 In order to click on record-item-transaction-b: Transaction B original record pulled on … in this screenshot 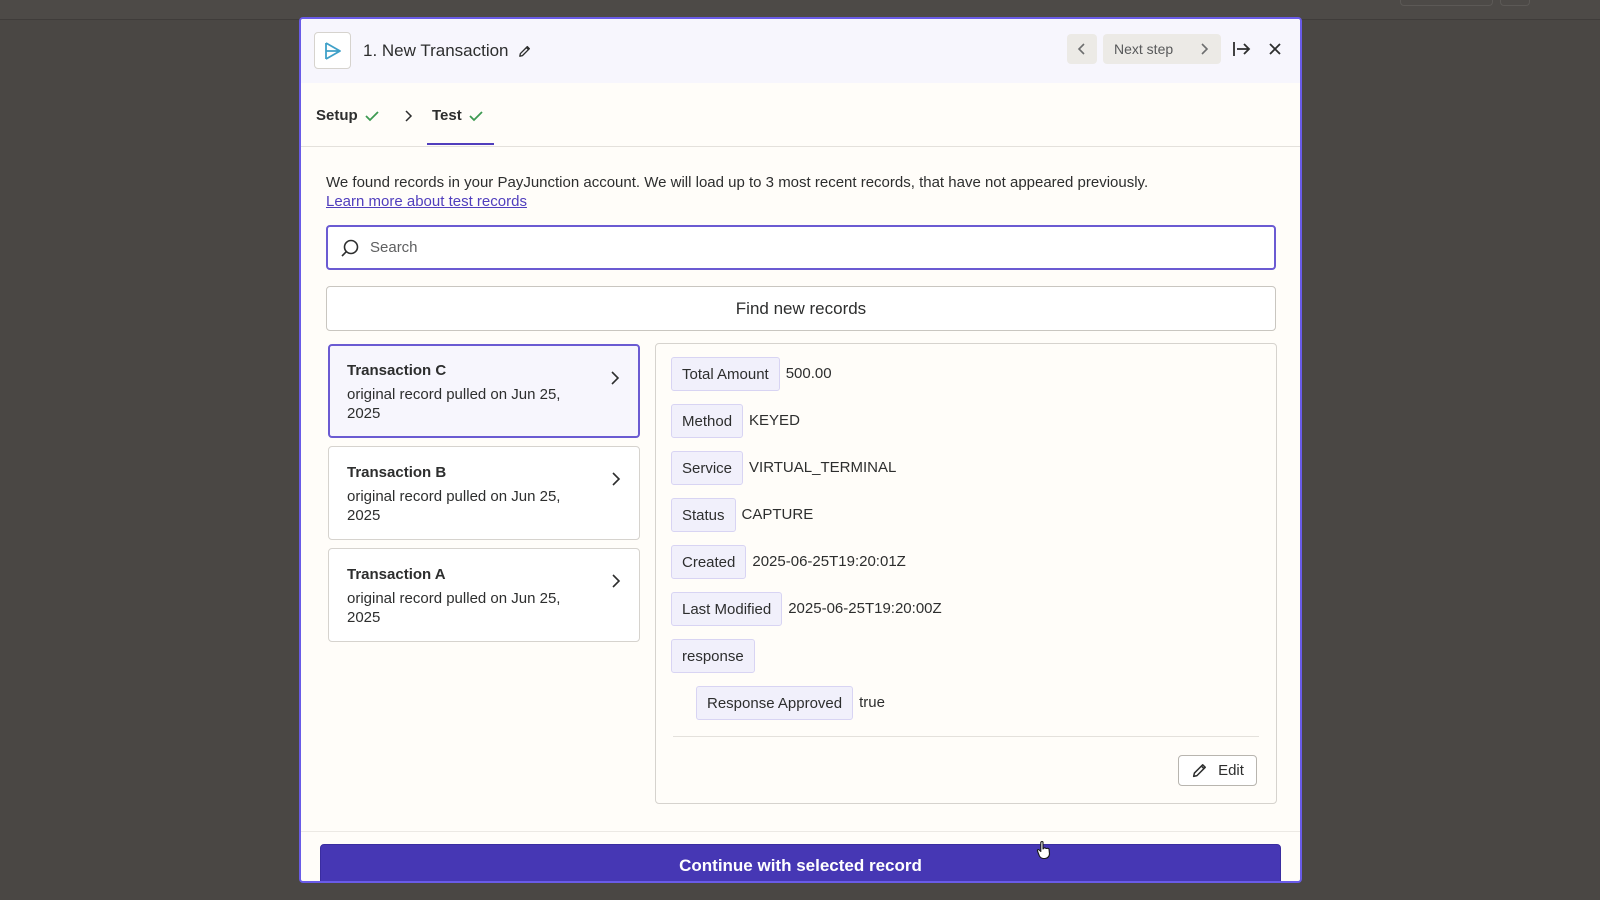, I will do `click(484, 493)`.